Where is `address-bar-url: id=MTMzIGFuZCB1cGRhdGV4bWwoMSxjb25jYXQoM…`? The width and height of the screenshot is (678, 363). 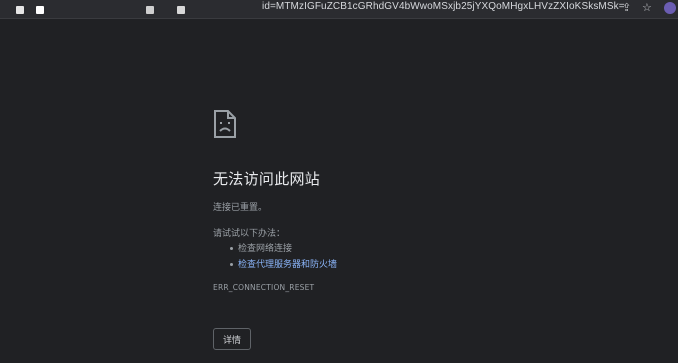 address-bar-url: id=MTMzIGFuZCB1cGRhdGV4bWwoMSxjb25jYXQoM… is located at coordinates (443, 6).